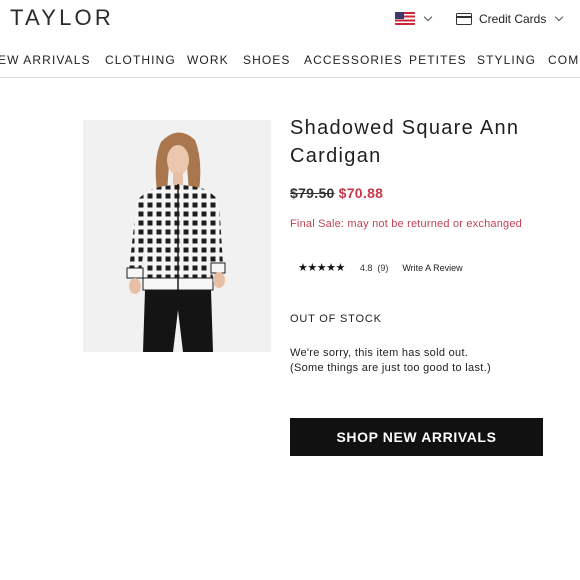 The width and height of the screenshot is (580, 580). What do you see at coordinates (208, 60) in the screenshot?
I see `nav-item-work: WORK` at bounding box center [208, 60].